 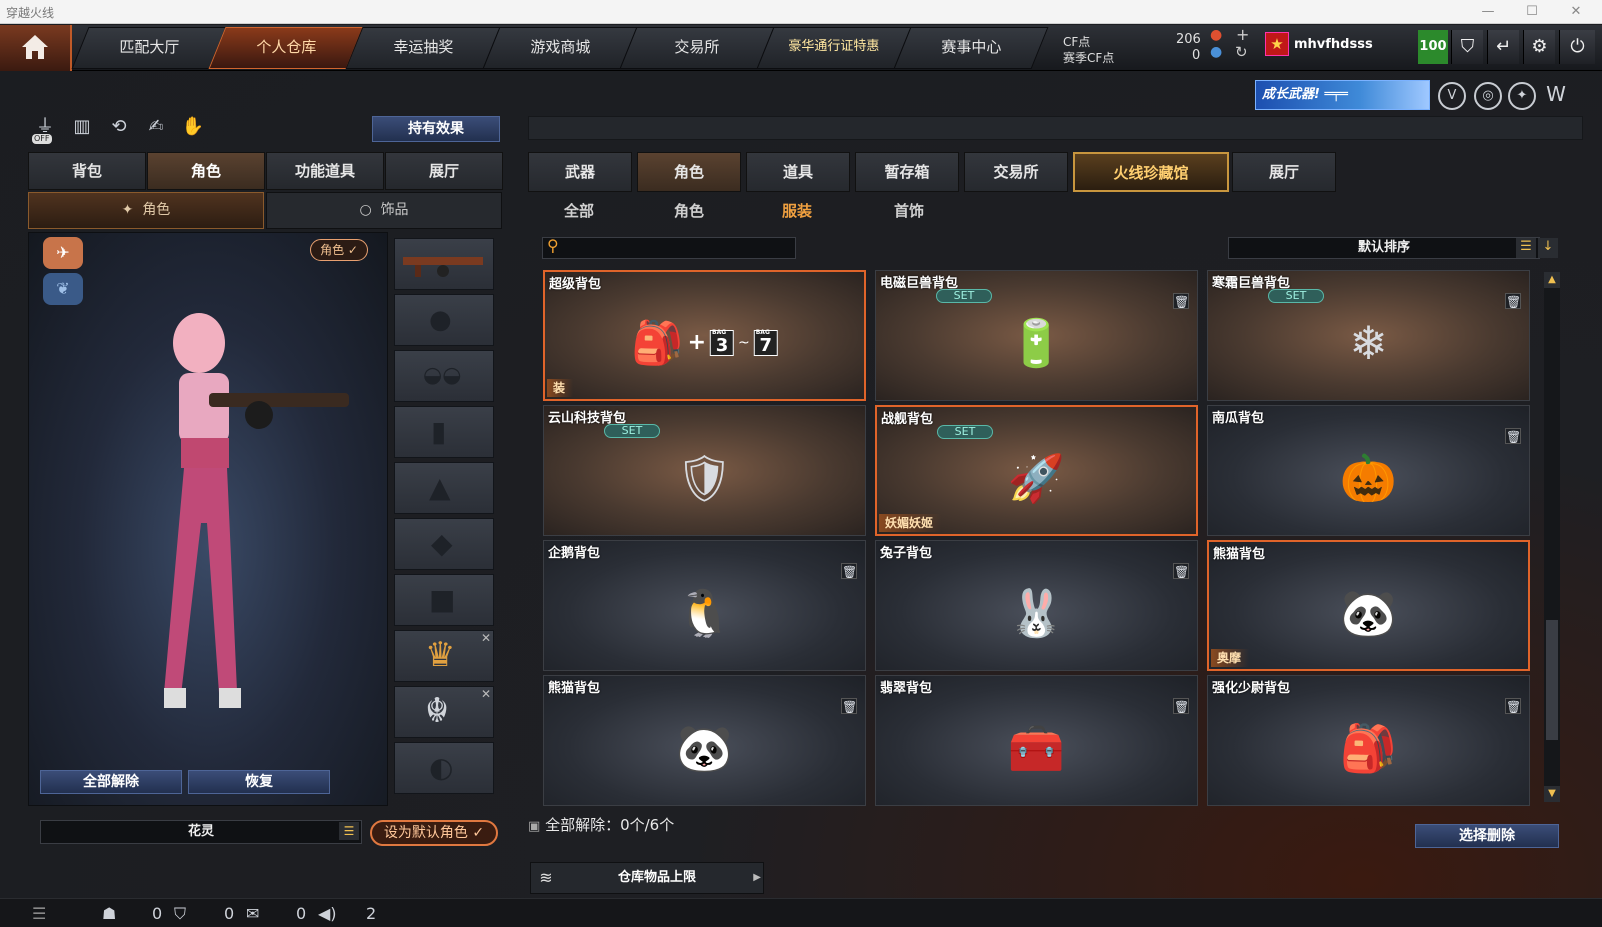 I want to click on scroll-up-icon: ▲, so click(x=1552, y=280).